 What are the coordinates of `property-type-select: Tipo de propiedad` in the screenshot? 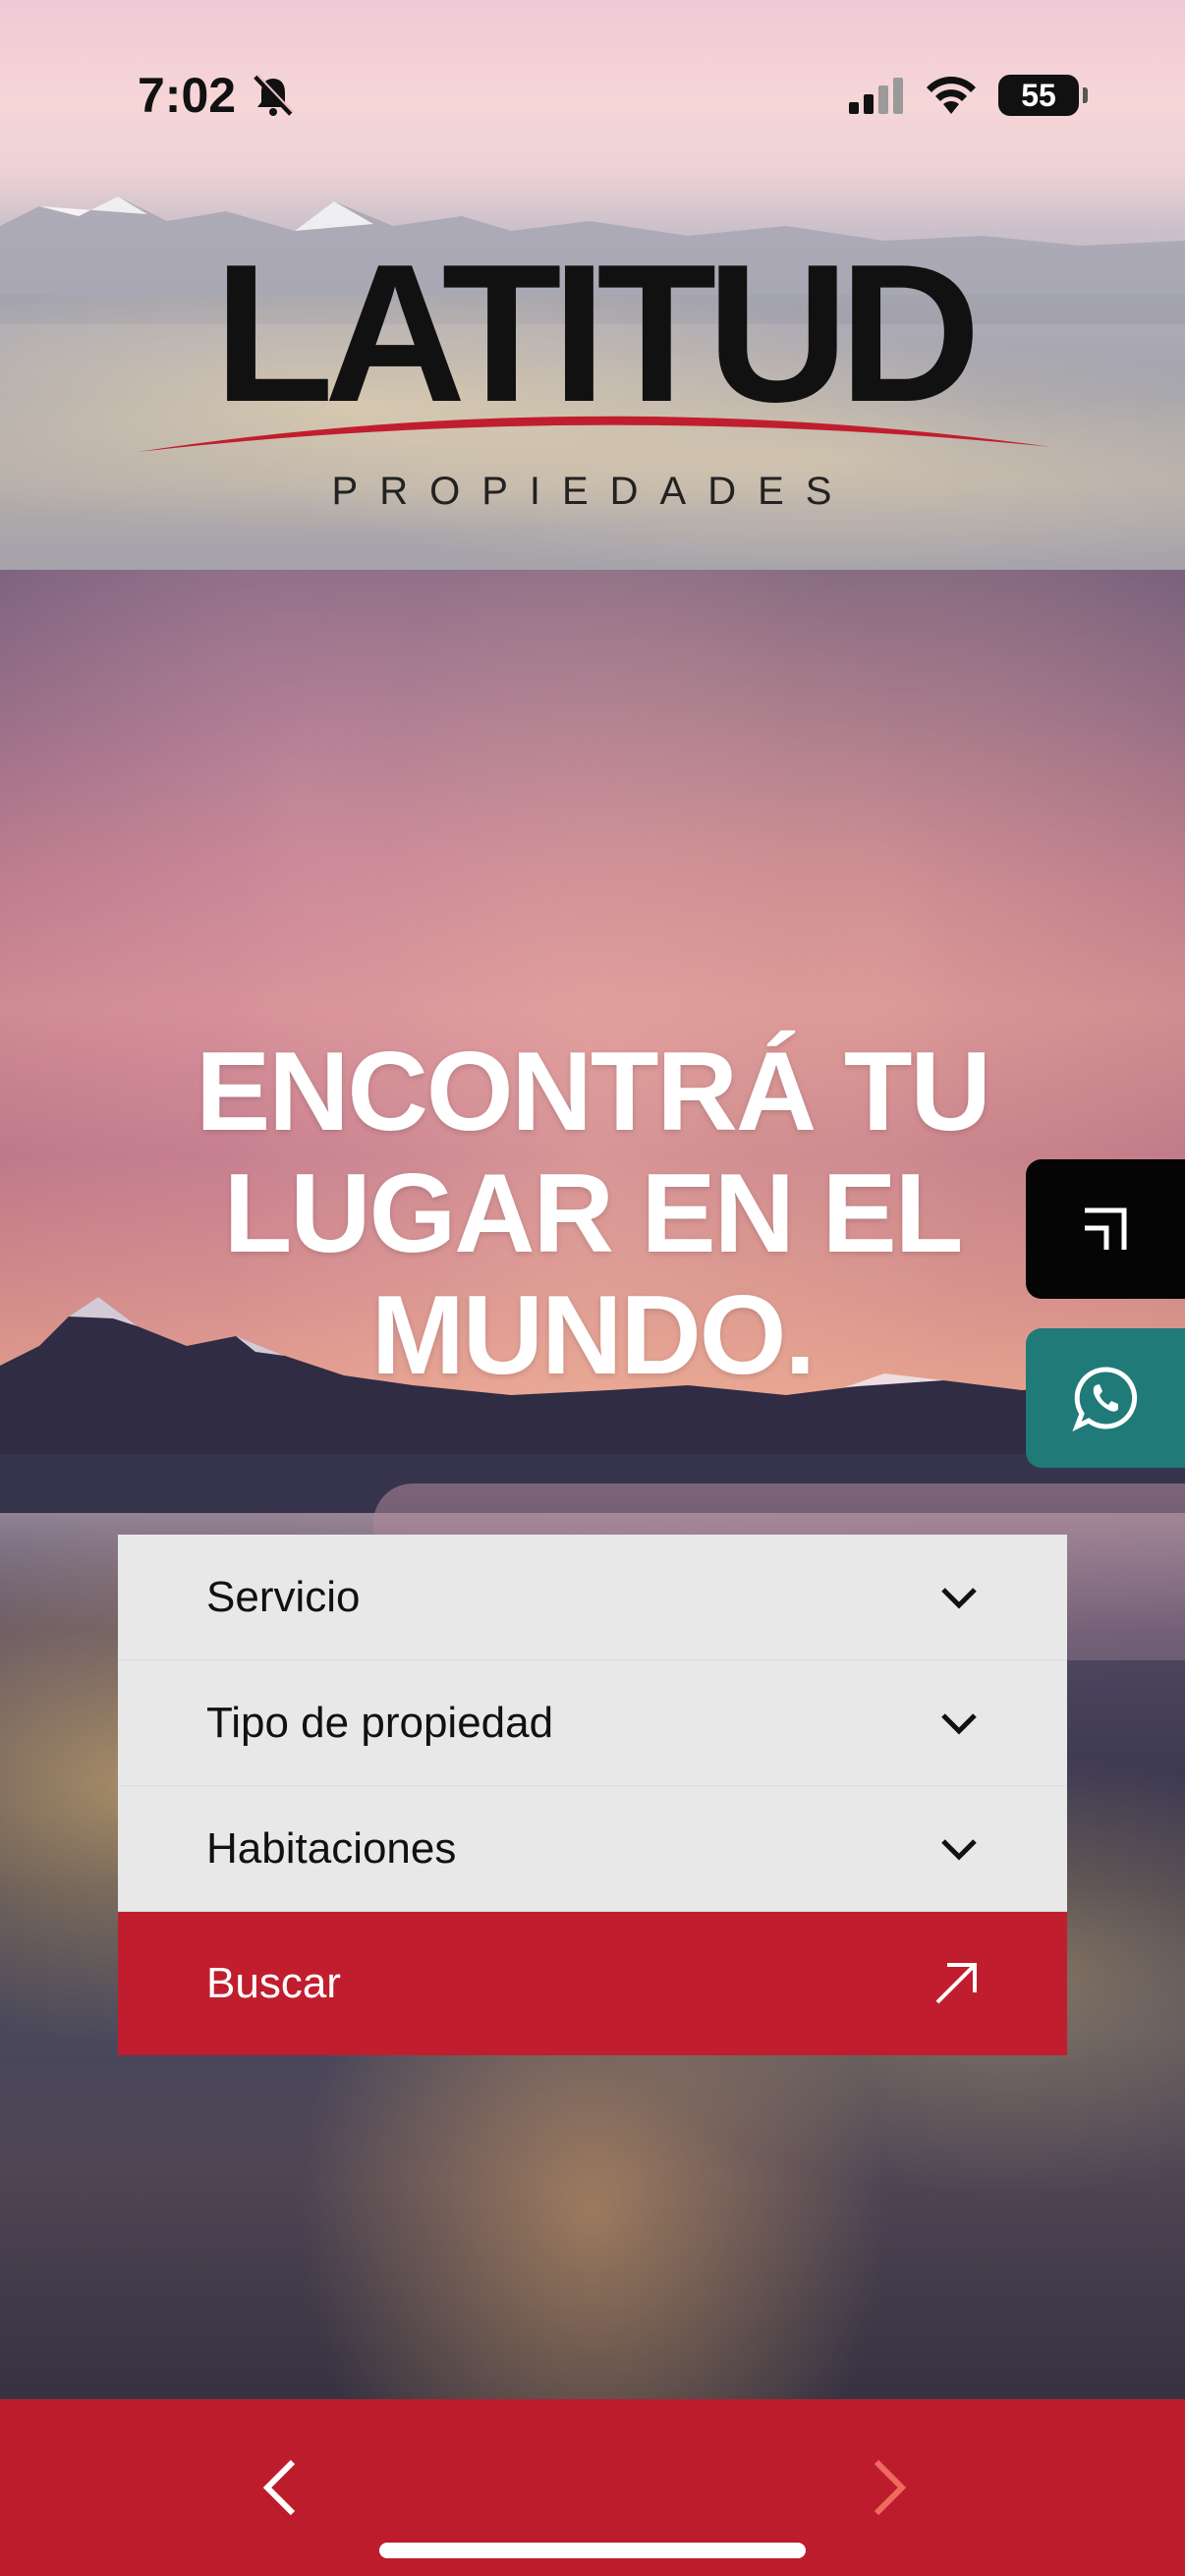 It's located at (592, 1723).